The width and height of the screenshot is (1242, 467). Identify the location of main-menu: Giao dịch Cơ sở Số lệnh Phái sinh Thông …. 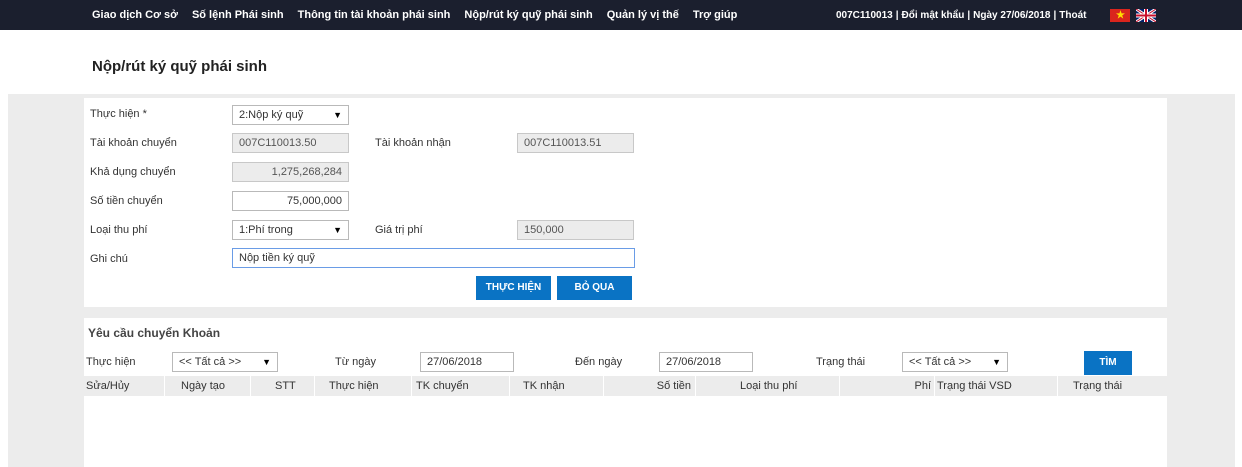
(421, 15).